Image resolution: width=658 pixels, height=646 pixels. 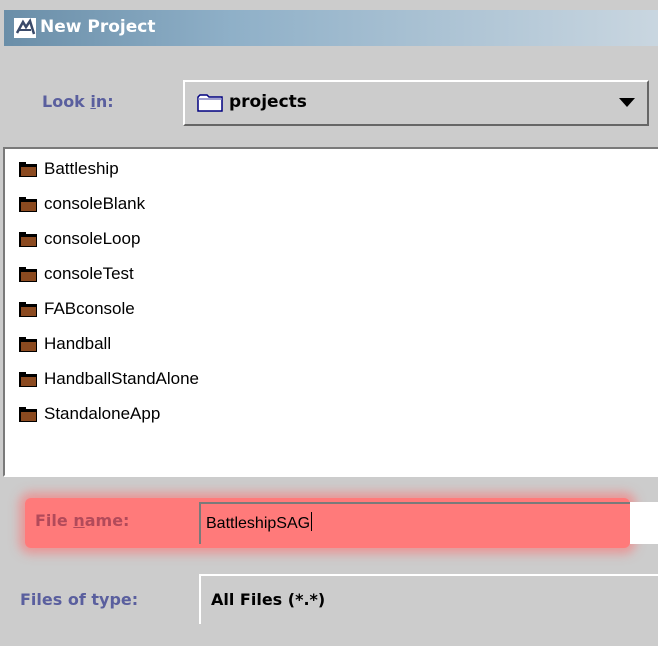 What do you see at coordinates (644, 523) in the screenshot?
I see `file-name-input-end` at bounding box center [644, 523].